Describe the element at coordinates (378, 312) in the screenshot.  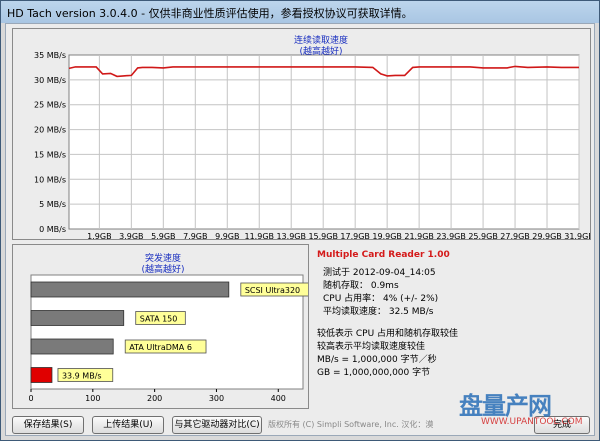
I see `average-read-speed: 平均读取速度： 32.5 MB/s` at that location.